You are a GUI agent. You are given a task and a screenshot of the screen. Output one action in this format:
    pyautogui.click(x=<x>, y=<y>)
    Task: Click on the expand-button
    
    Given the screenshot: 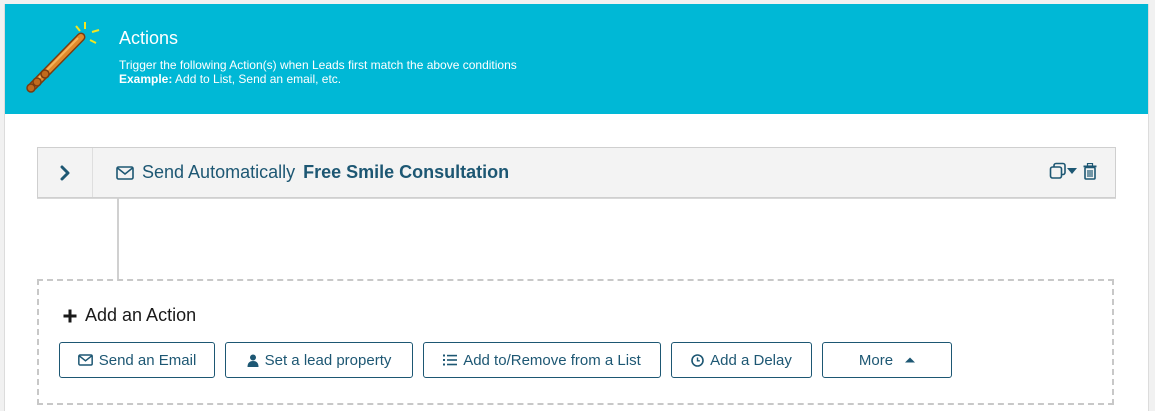 What is the action you would take?
    pyautogui.click(x=65, y=172)
    